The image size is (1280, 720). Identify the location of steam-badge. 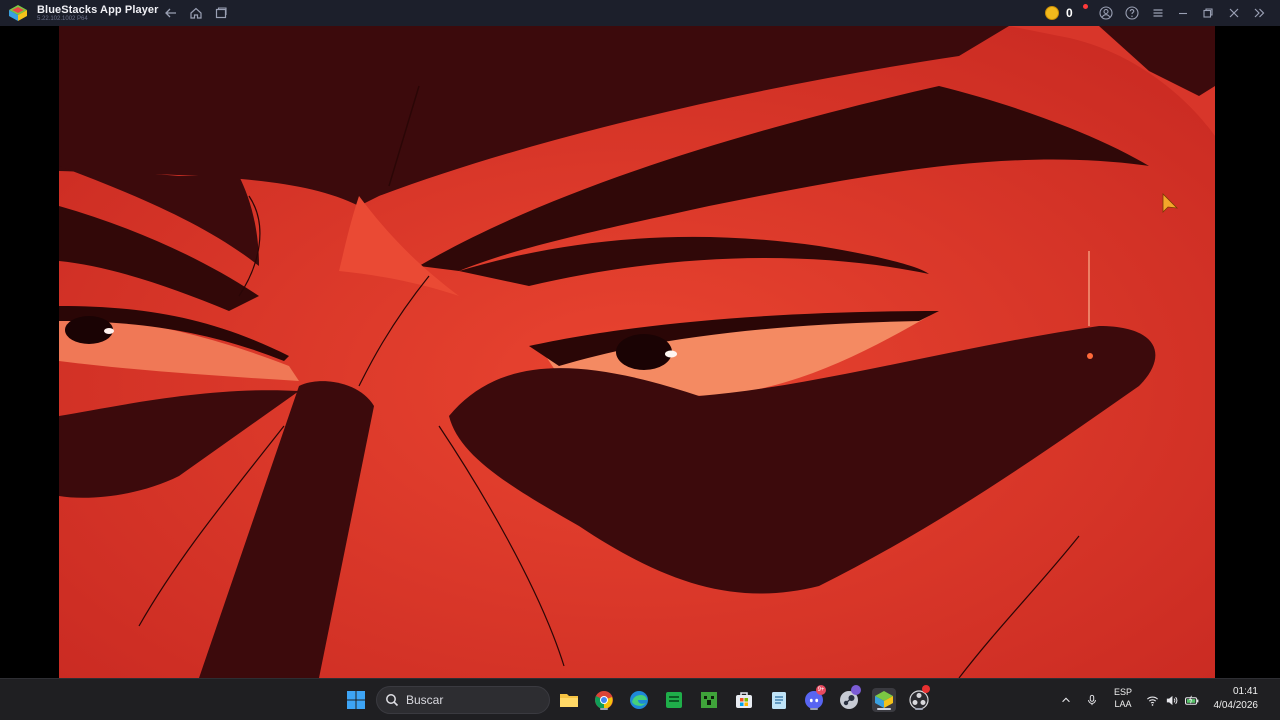
(856, 690).